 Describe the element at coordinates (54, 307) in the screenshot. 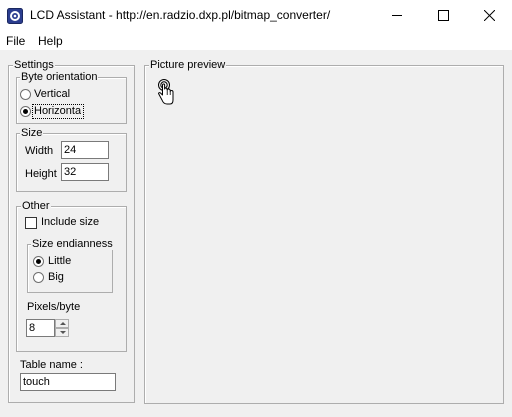

I see `pixels-per-byte-label: Pixels/byte` at that location.